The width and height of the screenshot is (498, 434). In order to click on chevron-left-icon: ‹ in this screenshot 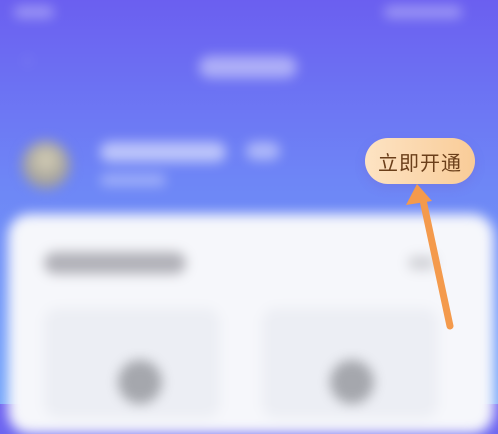, I will do `click(33, 61)`.